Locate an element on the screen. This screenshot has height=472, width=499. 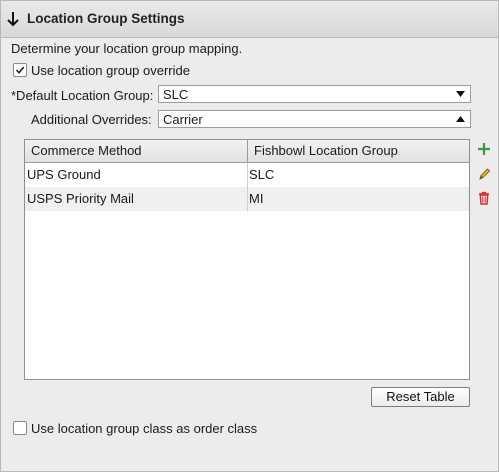
chevron-up-icon is located at coordinates (460, 119).